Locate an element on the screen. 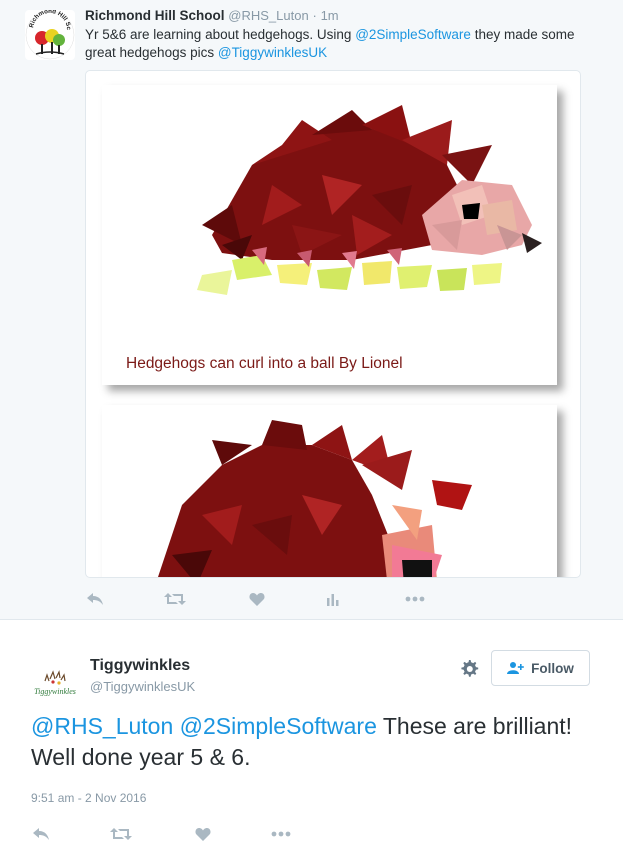 The image size is (623, 852). gear-icon is located at coordinates (469, 669).